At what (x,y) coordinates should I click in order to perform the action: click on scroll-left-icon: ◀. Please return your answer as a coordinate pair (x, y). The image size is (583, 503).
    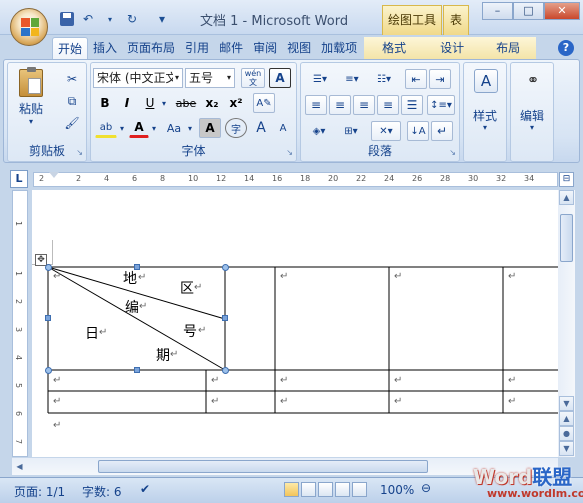
    Looking at the image, I should click on (19, 466).